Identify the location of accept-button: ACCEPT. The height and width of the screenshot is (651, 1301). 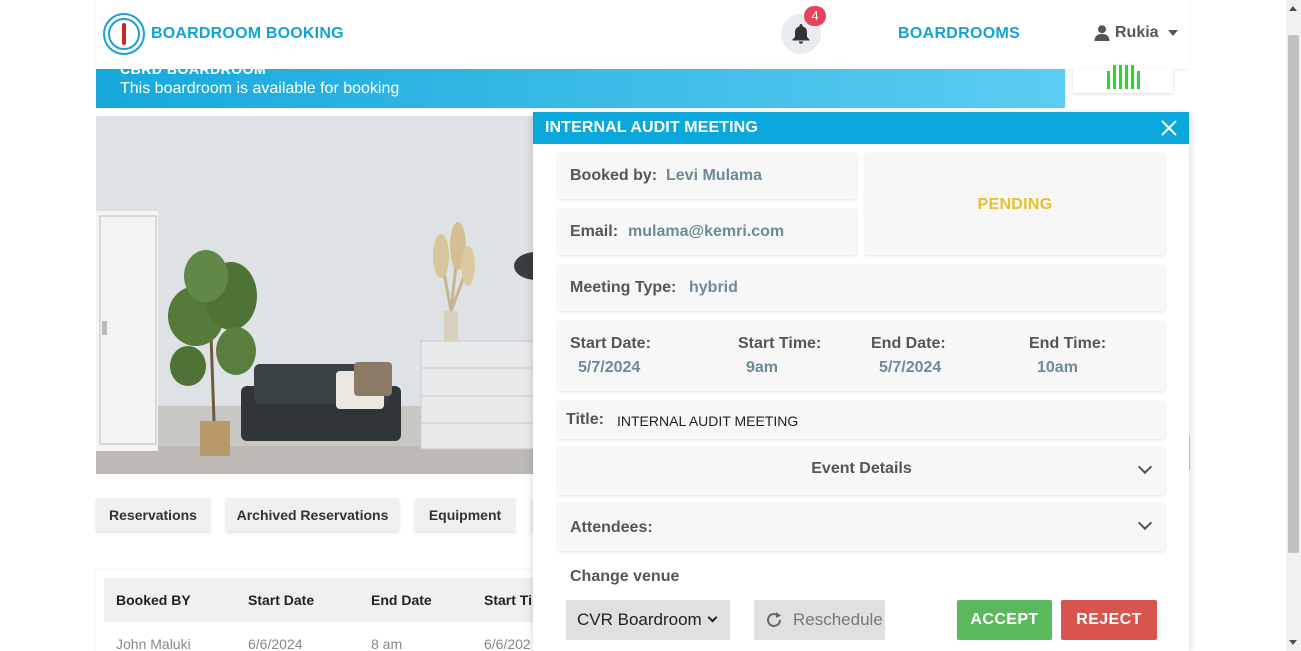
(1004, 620).